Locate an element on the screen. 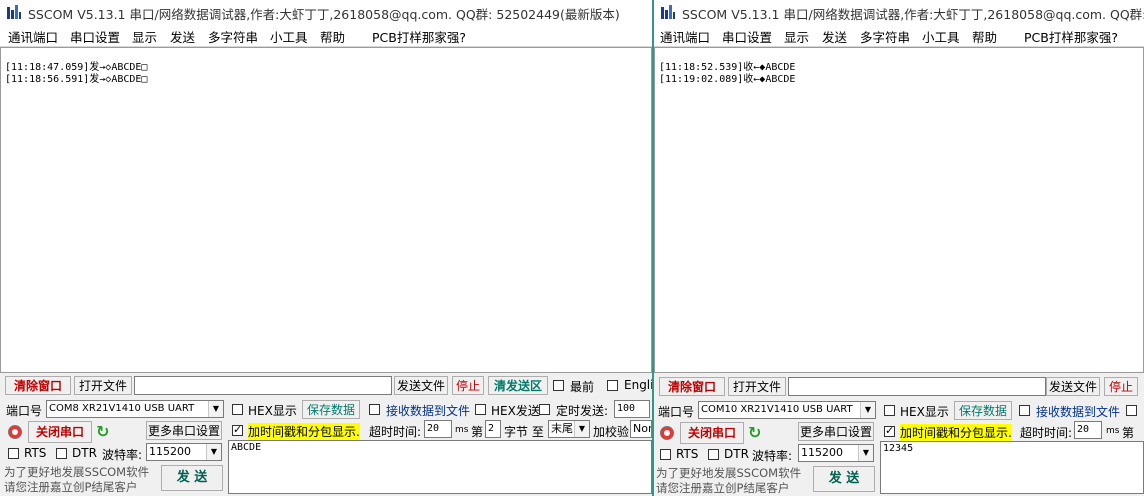 The image size is (1144, 496). rts-label: RTS is located at coordinates (35, 453).